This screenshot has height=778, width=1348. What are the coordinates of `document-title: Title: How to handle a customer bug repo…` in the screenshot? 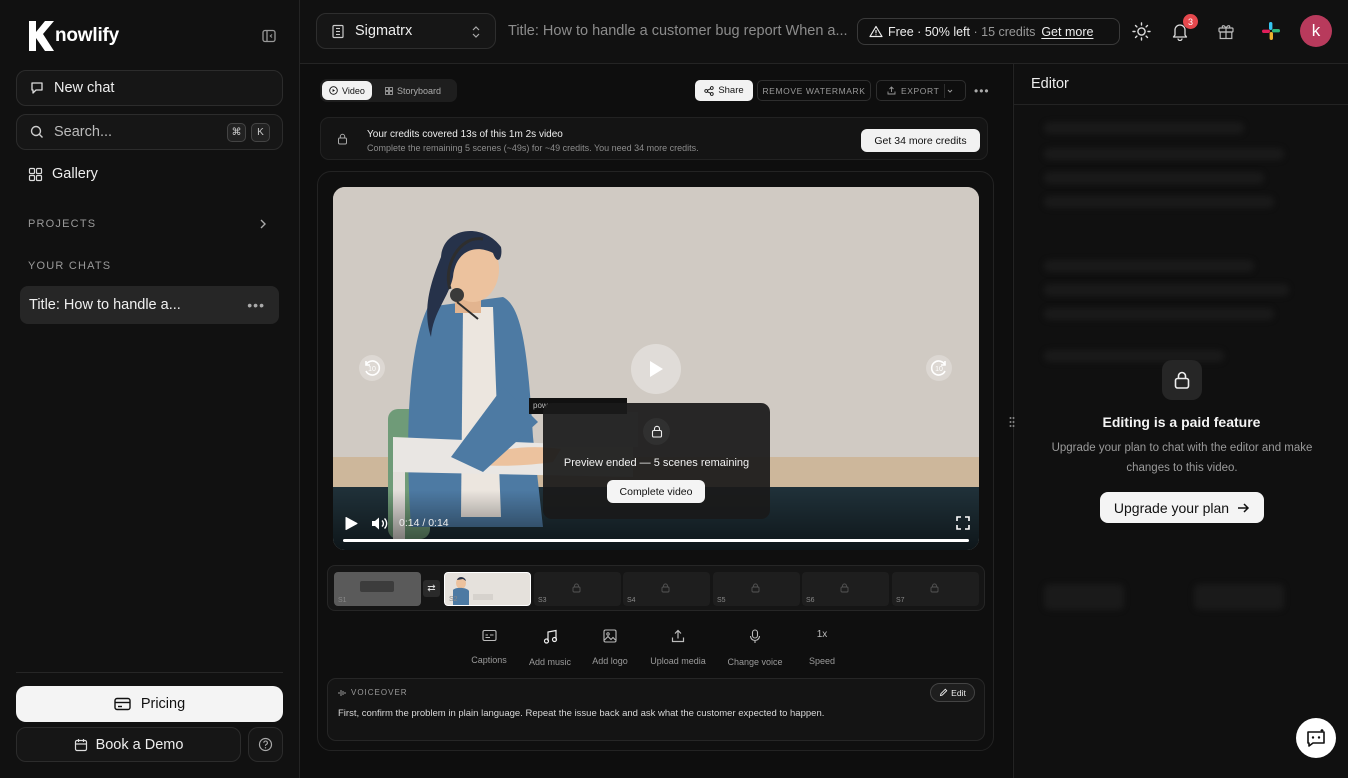 It's located at (678, 31).